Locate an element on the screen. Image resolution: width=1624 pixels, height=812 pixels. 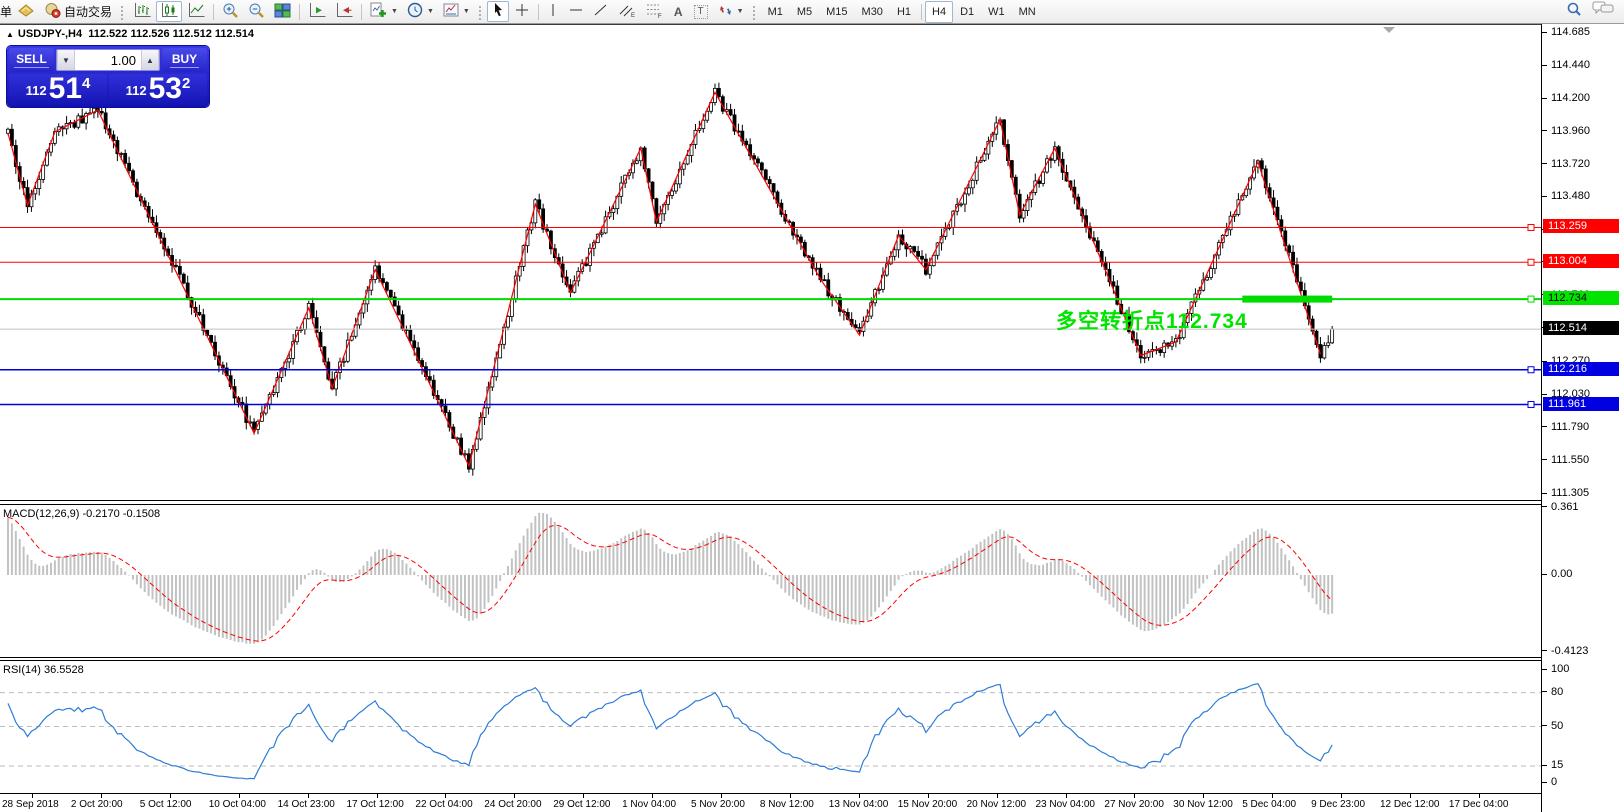
periods-button: ▼ is located at coordinates (420, 11).